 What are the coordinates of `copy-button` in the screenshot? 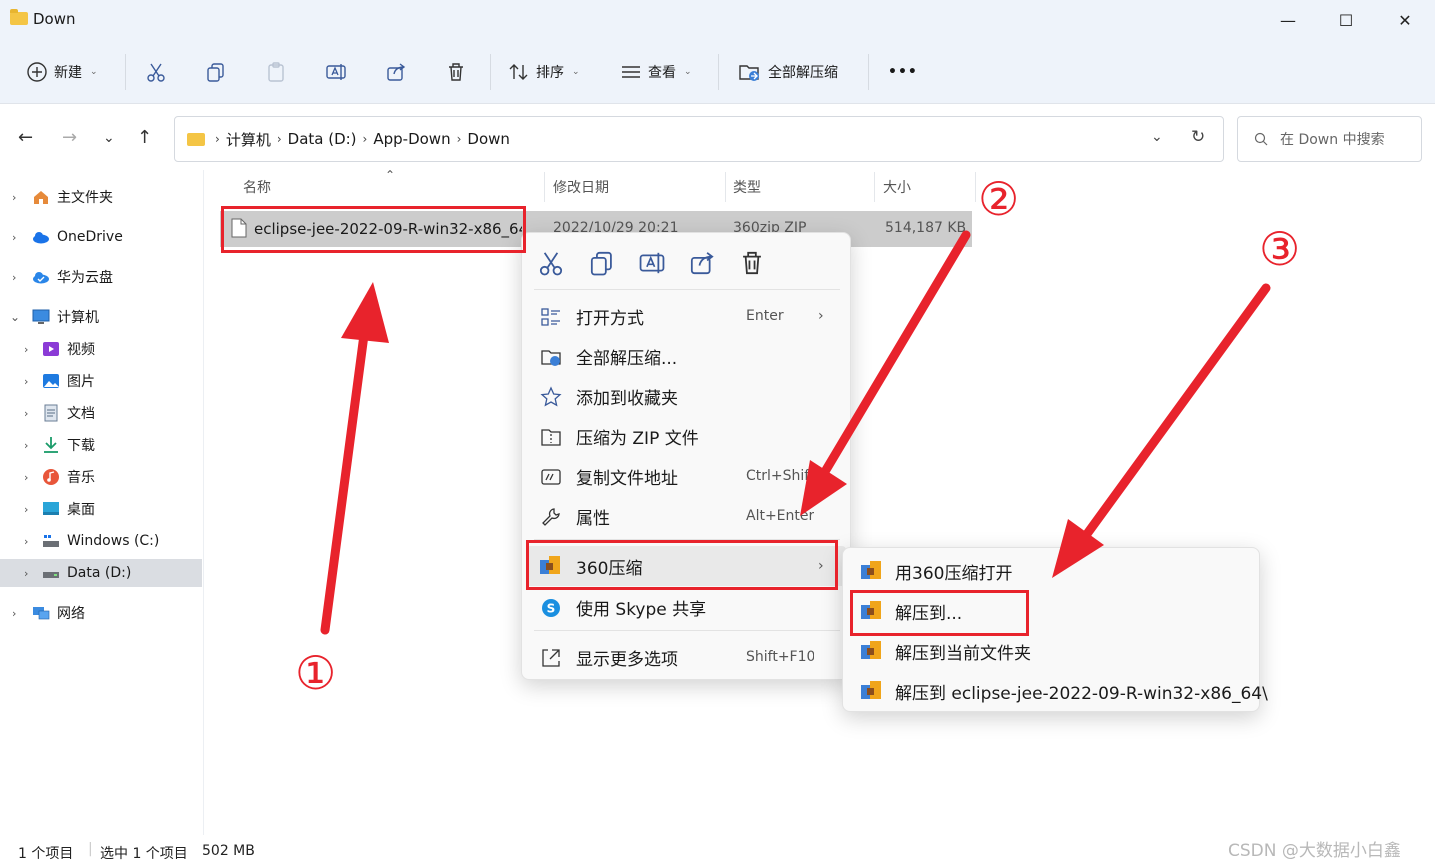 It's located at (216, 72).